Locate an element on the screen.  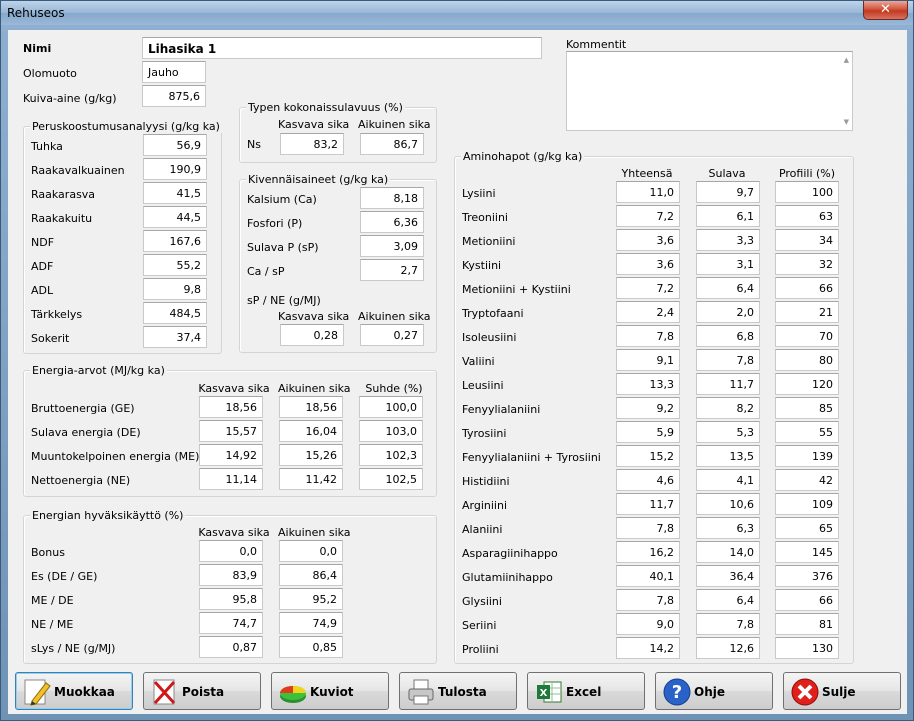
title-bar: Rehuseos ✕ is located at coordinates (457, 13).